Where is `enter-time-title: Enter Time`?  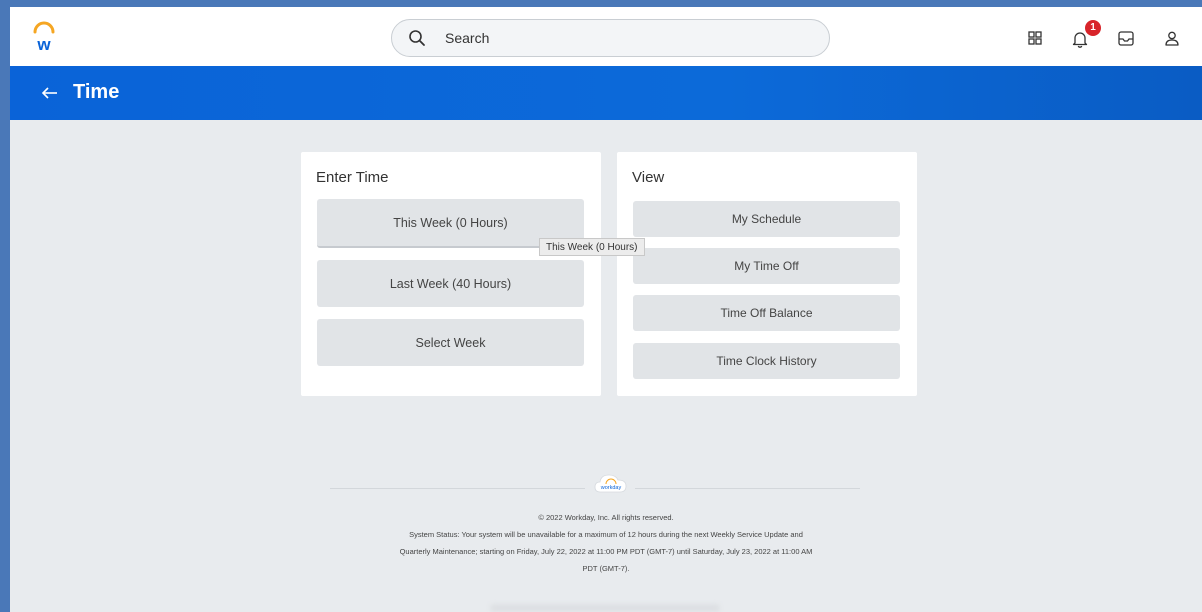
enter-time-title: Enter Time is located at coordinates (352, 177).